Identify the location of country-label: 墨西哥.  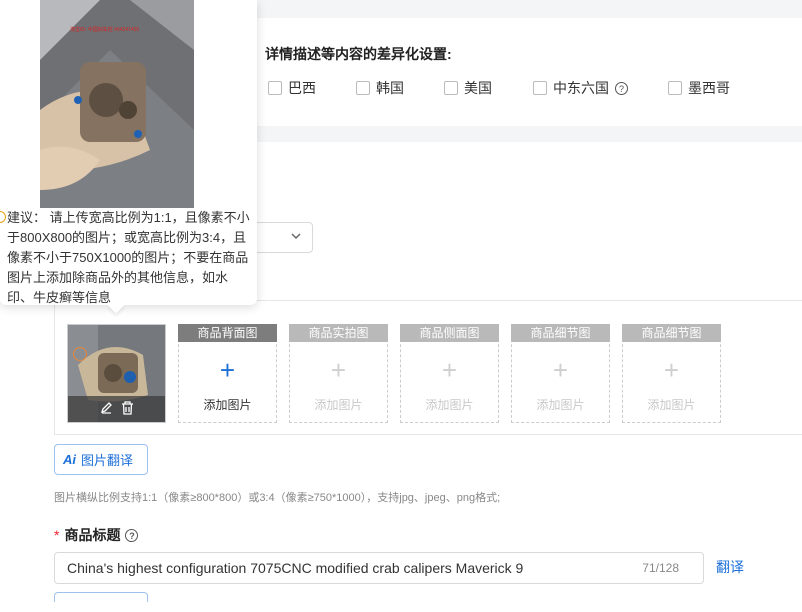
(709, 88).